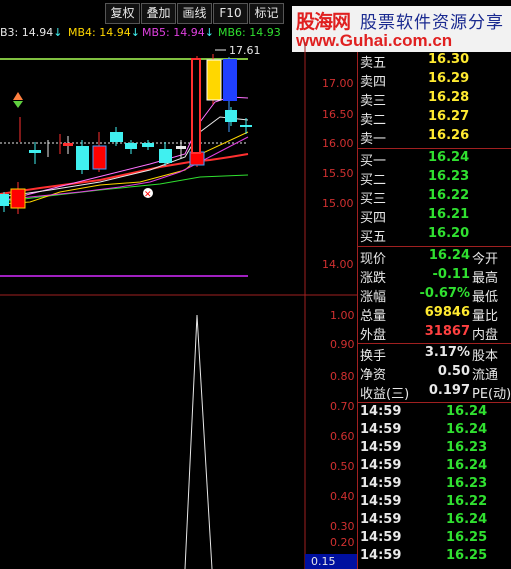 Image resolution: width=511 pixels, height=569 pixels. What do you see at coordinates (415, 137) in the screenshot?
I see `ask-level-1: 卖一 16.26` at bounding box center [415, 137].